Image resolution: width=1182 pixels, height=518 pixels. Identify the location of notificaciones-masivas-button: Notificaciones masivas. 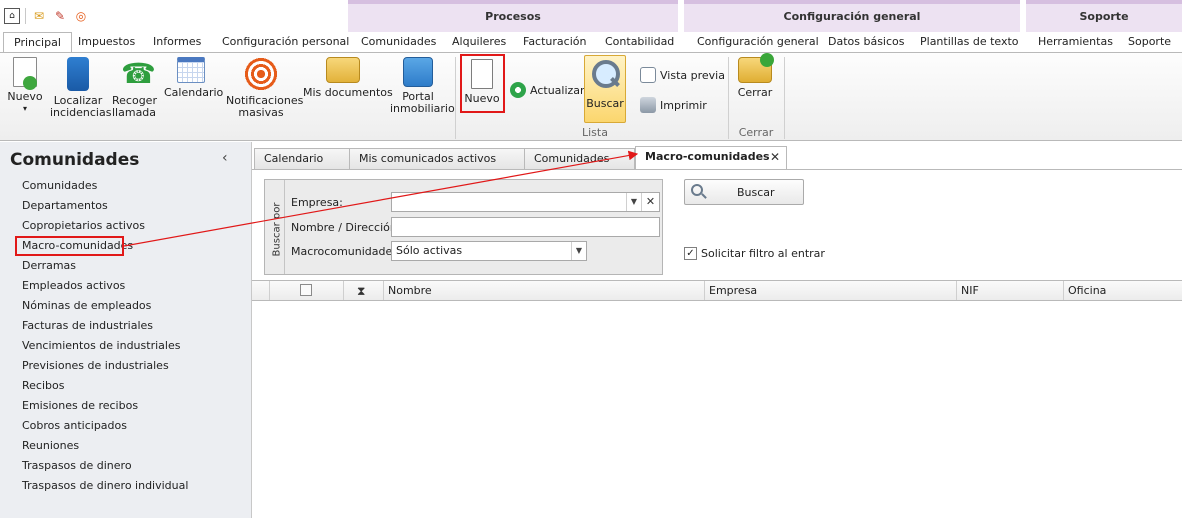
(264, 88).